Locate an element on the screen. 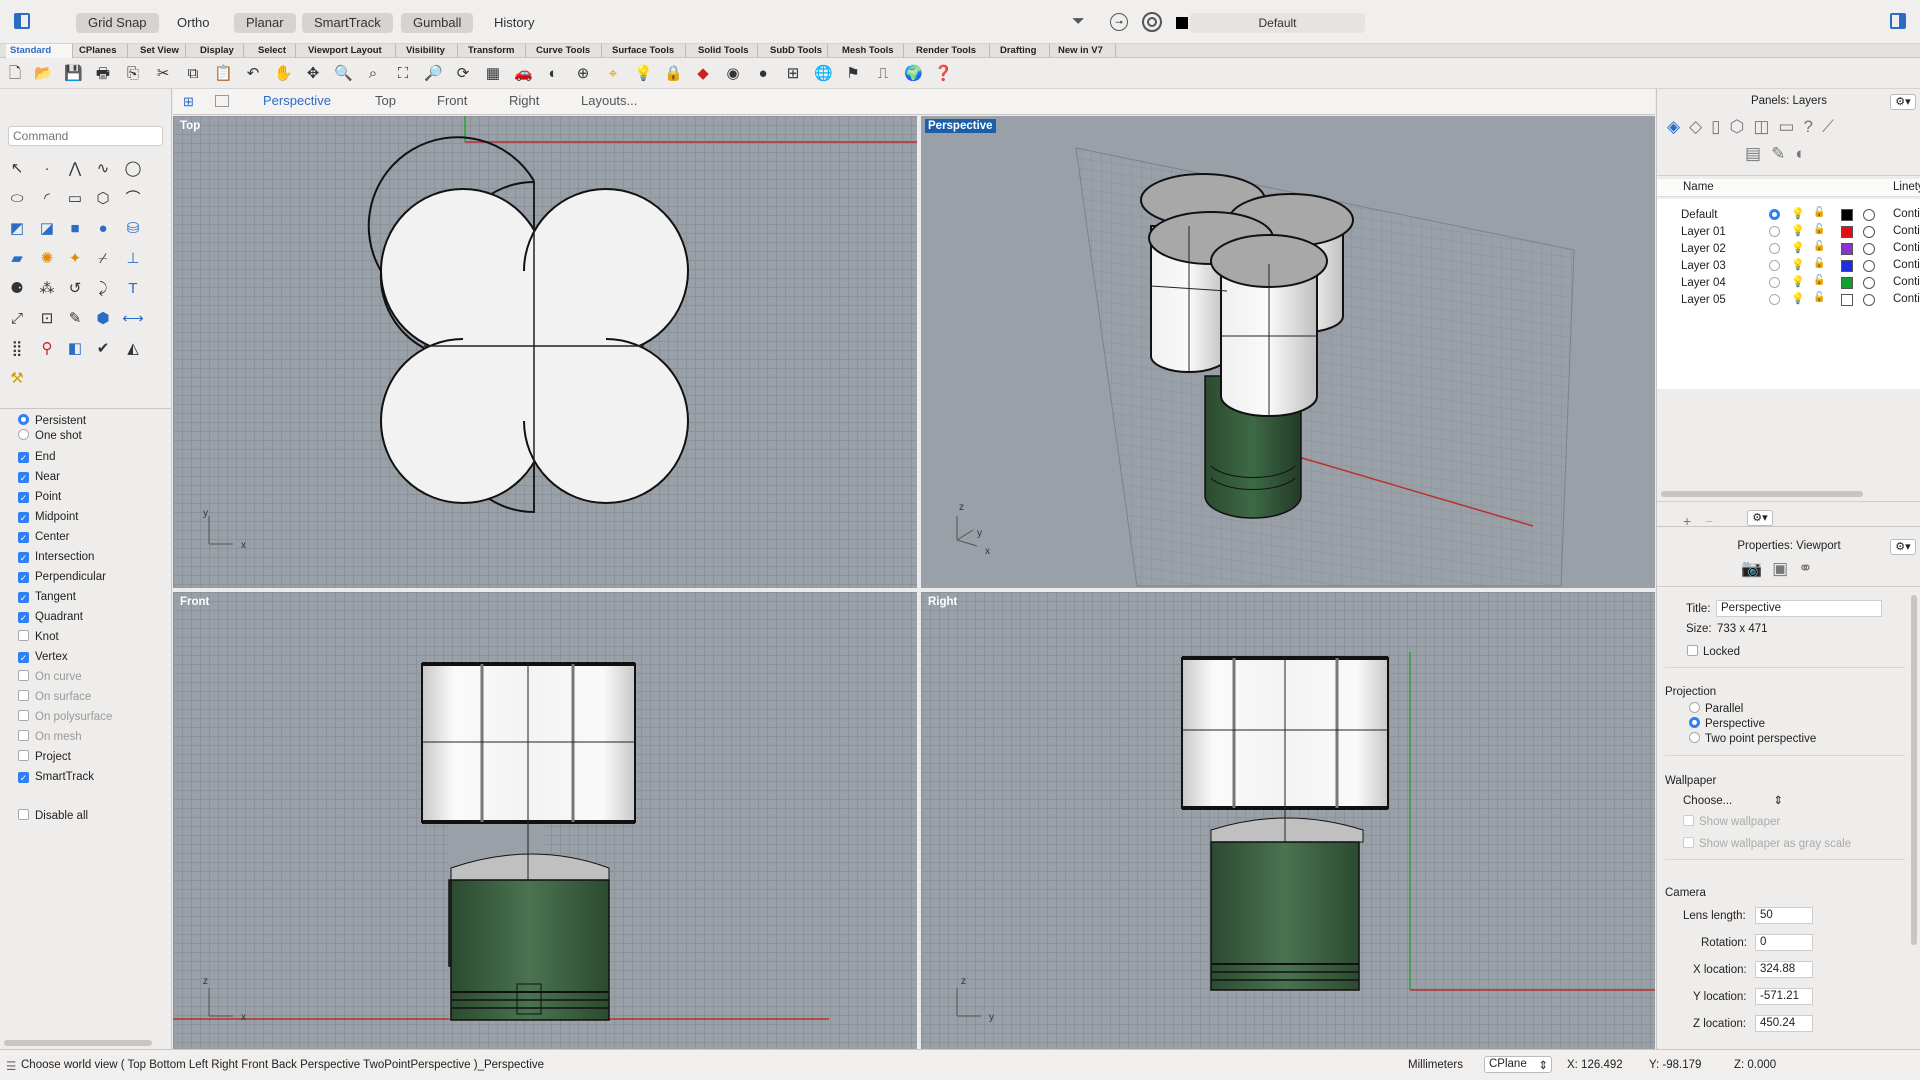 Image resolution: width=1920 pixels, height=1080 pixels. osnap-item: On mesh is located at coordinates (50, 737).